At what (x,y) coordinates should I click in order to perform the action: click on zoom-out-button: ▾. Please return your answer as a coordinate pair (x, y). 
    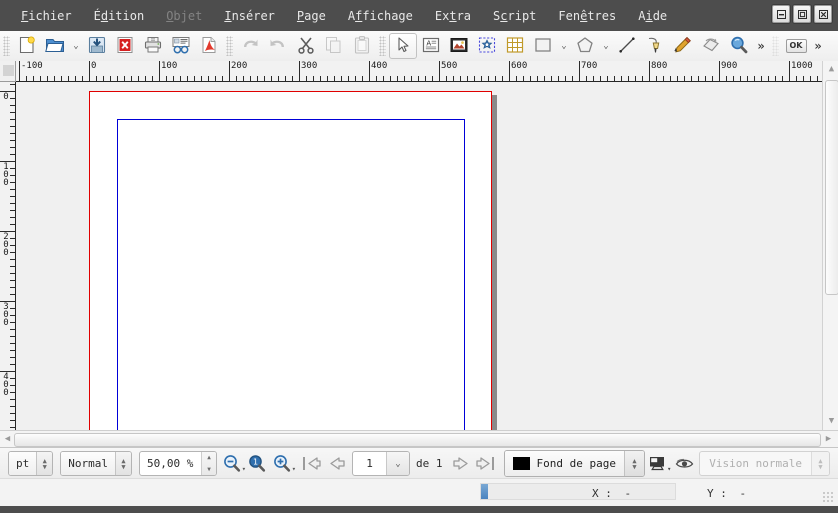
    Looking at the image, I should click on (233, 464).